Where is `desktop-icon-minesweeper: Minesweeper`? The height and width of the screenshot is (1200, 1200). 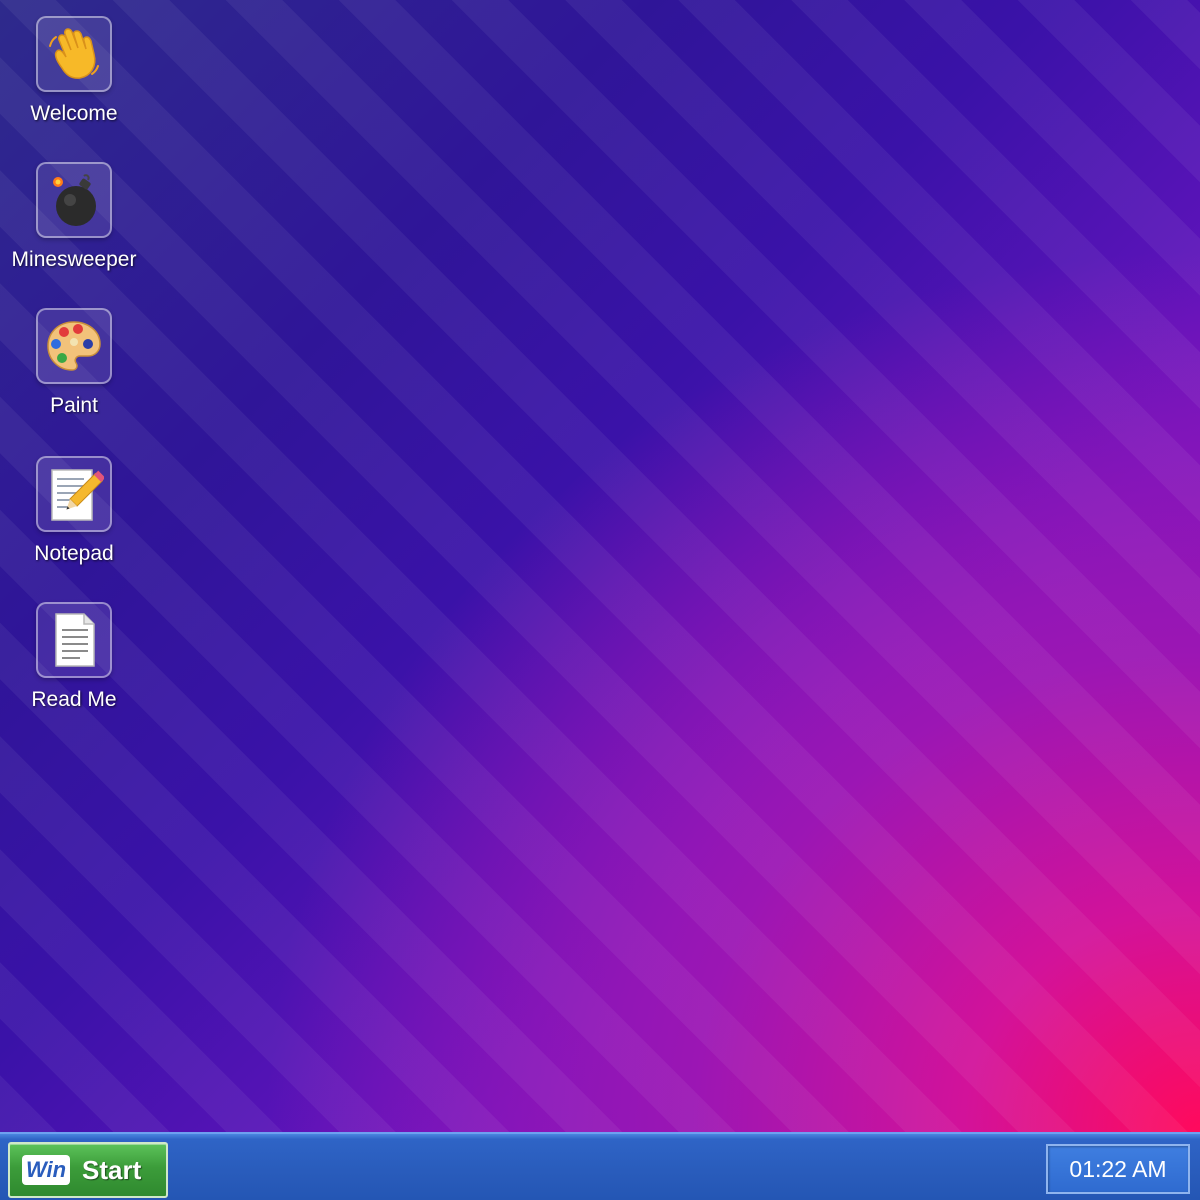 desktop-icon-minesweeper: Minesweeper is located at coordinates (74, 227).